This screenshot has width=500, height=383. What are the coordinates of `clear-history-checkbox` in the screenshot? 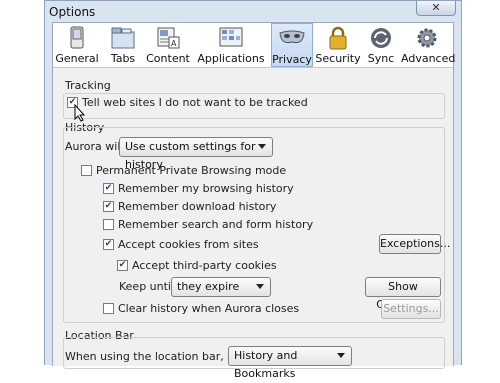 It's located at (108, 308).